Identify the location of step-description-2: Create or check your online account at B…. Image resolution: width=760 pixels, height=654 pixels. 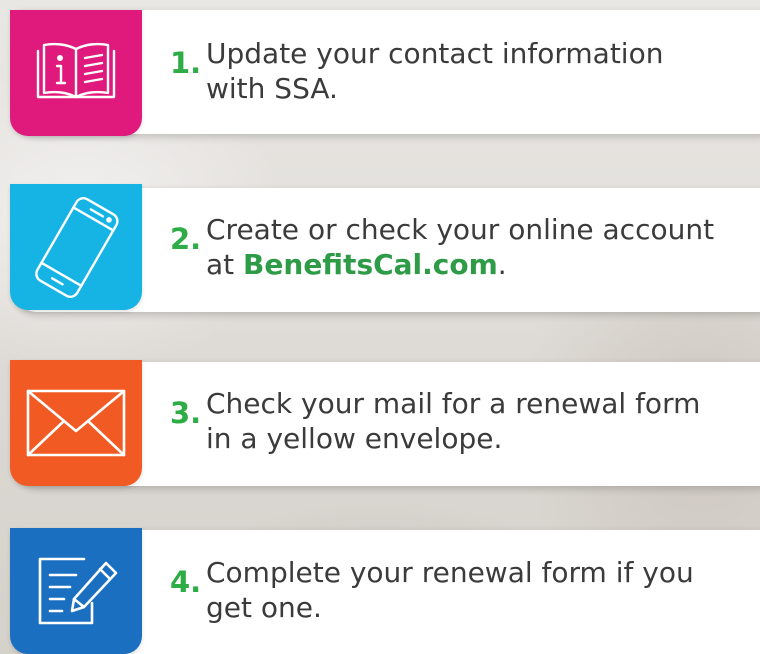
(466, 247).